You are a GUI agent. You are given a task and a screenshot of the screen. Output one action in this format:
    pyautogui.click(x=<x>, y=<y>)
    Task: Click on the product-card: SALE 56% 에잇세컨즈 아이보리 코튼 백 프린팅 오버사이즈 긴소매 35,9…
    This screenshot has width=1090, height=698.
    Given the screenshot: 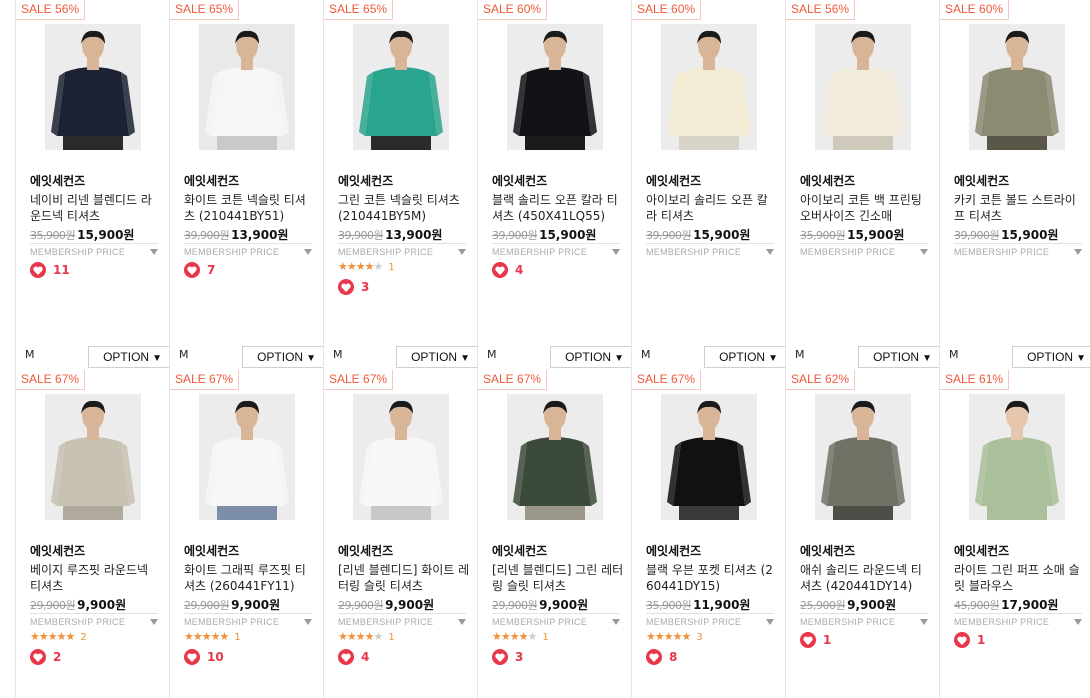 What is the action you would take?
    pyautogui.click(x=862, y=185)
    